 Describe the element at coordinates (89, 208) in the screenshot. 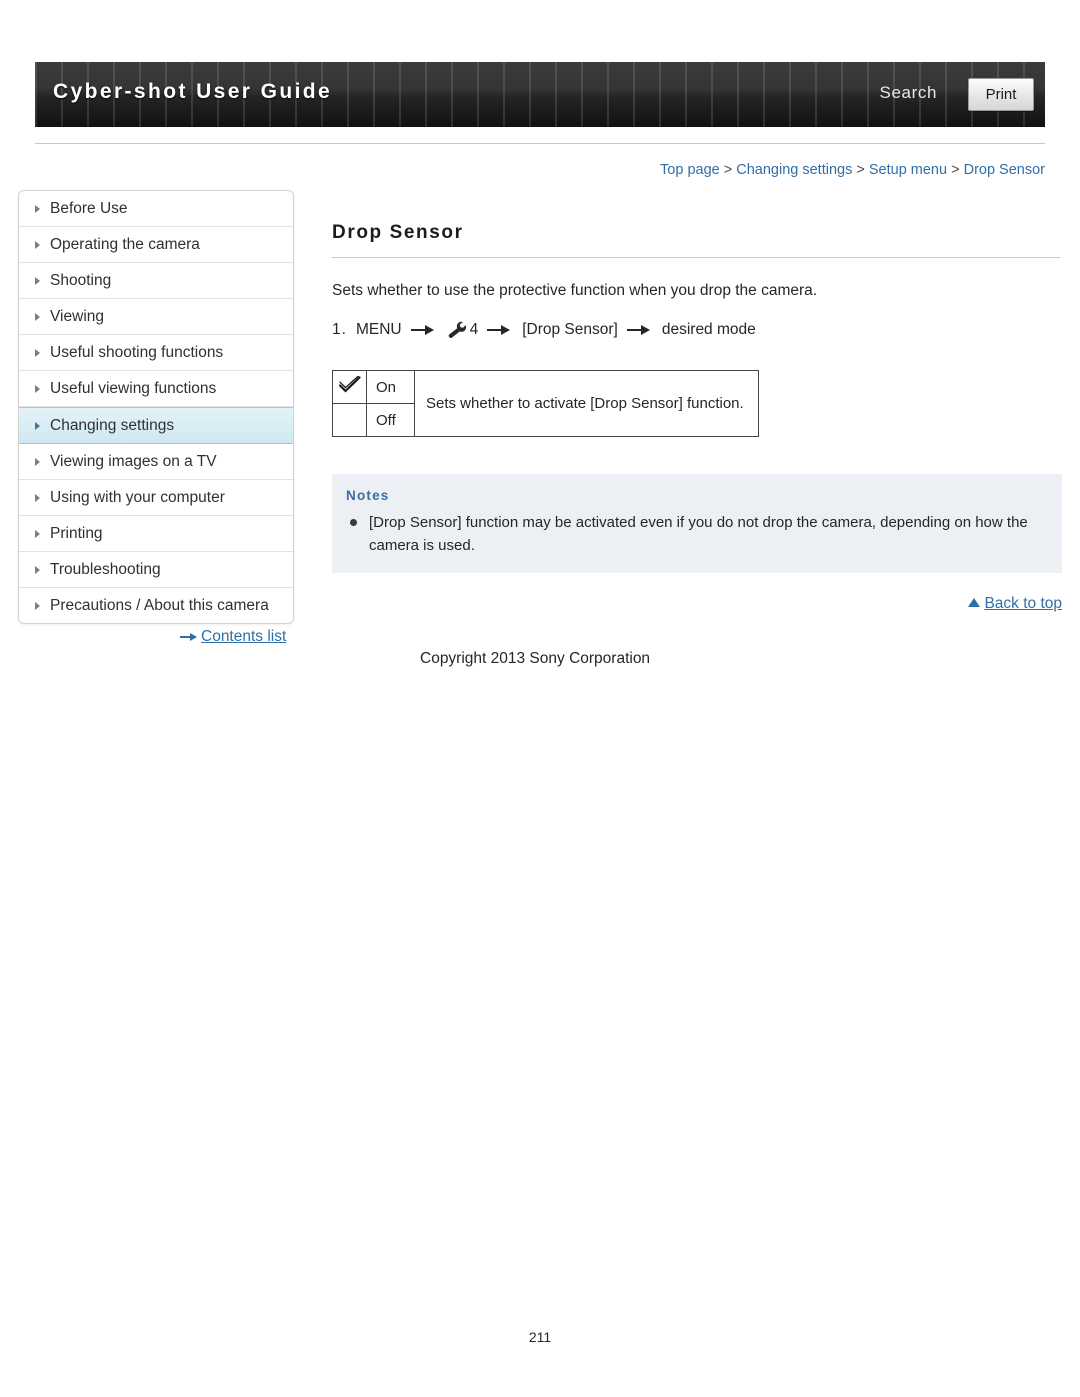

I see `sidebar-item-label: Before Use` at that location.